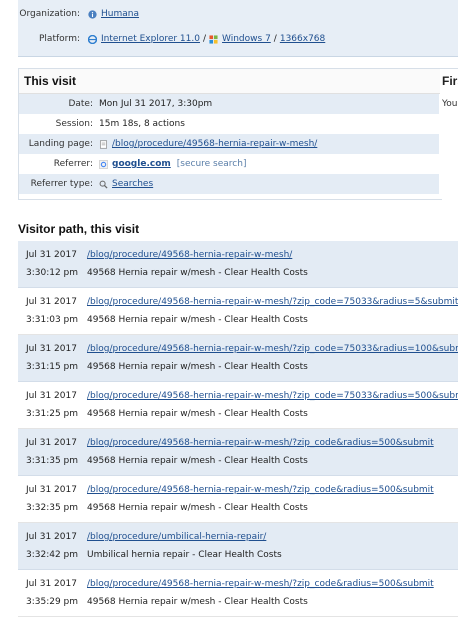  Describe the element at coordinates (73, 164) in the screenshot. I see `referrer-label: Referrer:` at that location.